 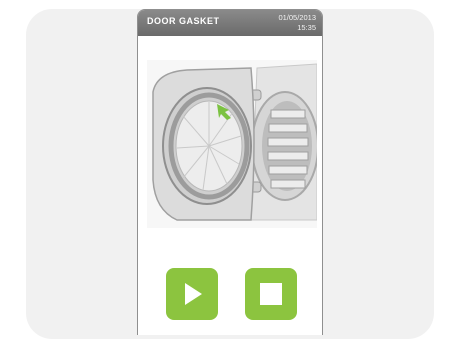 I want to click on play-button, so click(x=192, y=294).